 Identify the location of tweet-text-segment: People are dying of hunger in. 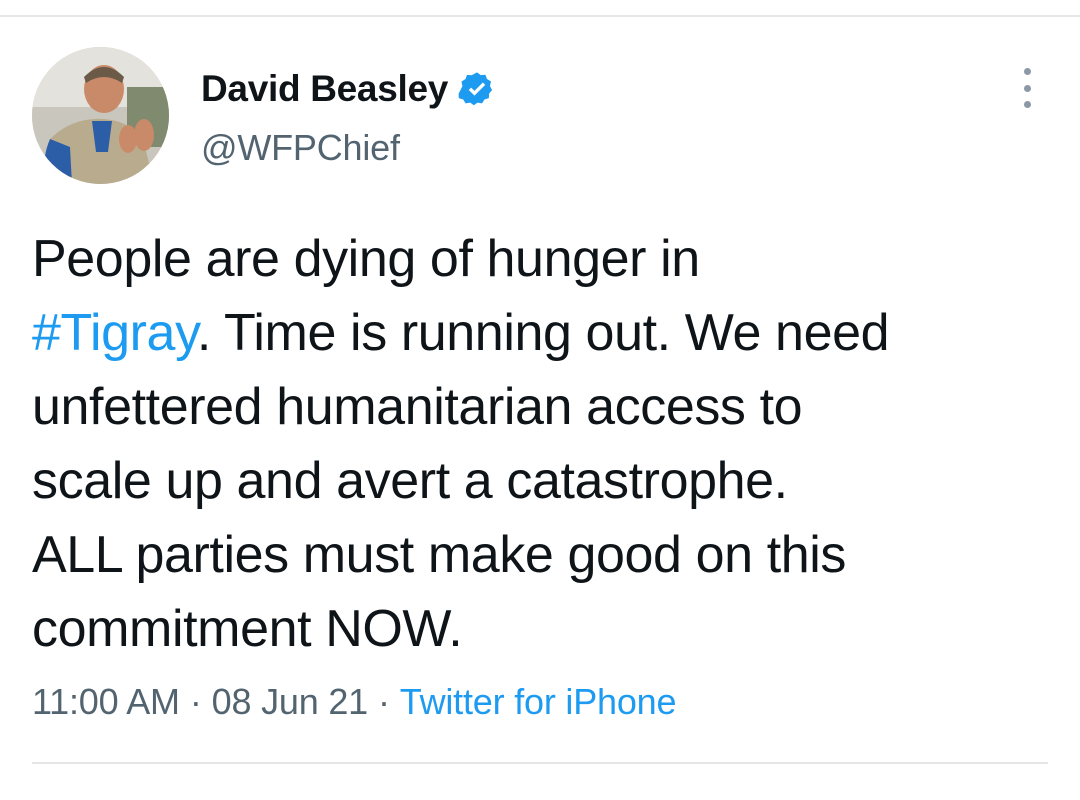
(366, 259).